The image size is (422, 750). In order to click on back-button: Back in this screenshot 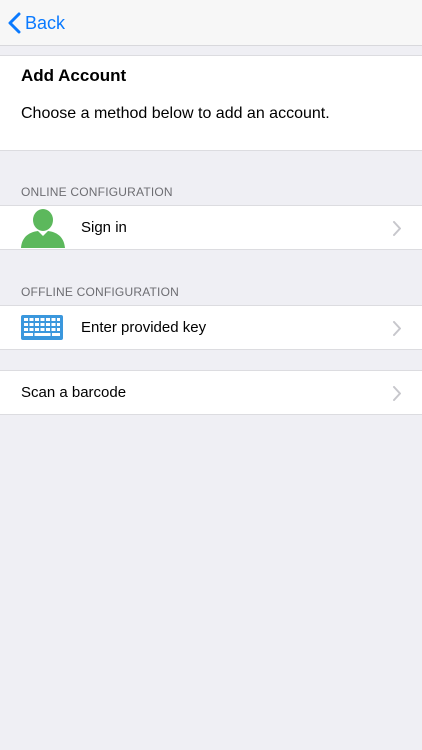, I will do `click(36, 23)`.